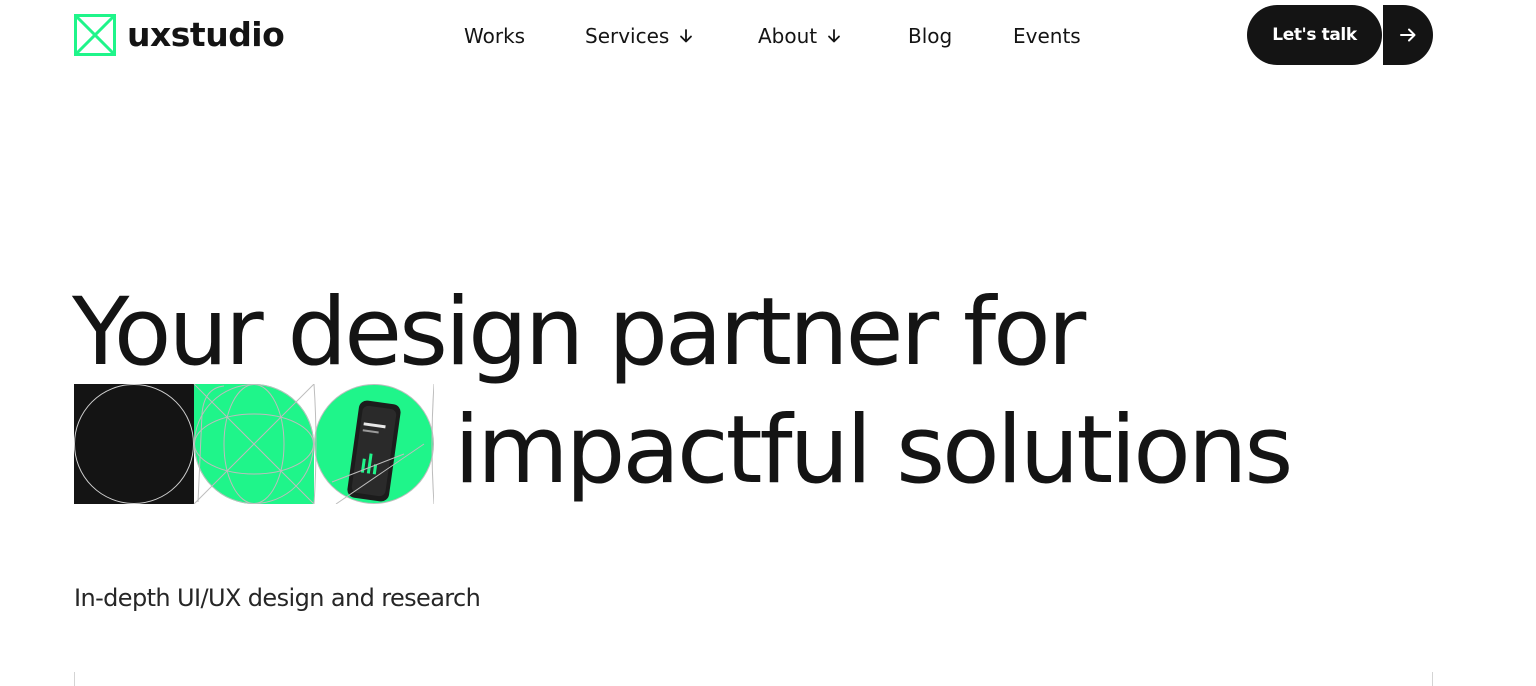 This screenshot has height=686, width=1536. I want to click on hero-heading-line-2: impactful solutions, so click(873, 450).